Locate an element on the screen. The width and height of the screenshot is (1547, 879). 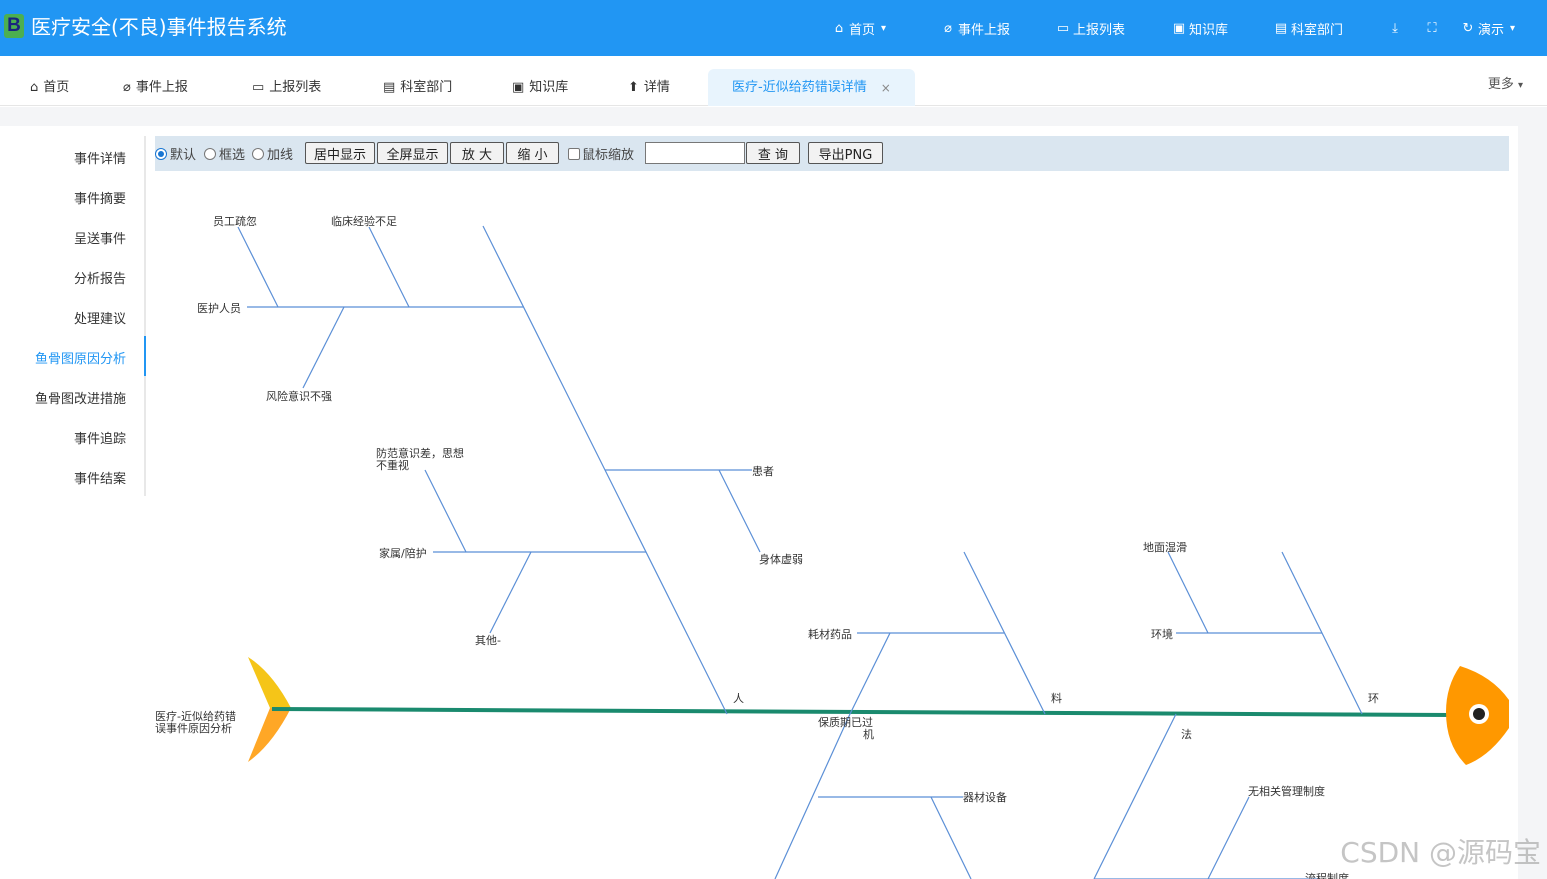
nav-home: ⌂ 首页 ▾ is located at coordinates (859, 28).